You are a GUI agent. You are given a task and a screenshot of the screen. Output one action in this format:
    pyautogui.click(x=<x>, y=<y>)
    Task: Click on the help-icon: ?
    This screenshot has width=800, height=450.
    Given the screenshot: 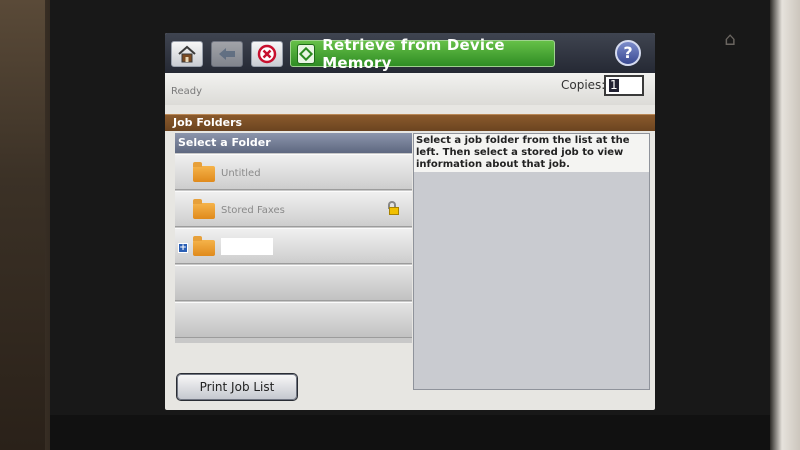 What is the action you would take?
    pyautogui.click(x=628, y=53)
    